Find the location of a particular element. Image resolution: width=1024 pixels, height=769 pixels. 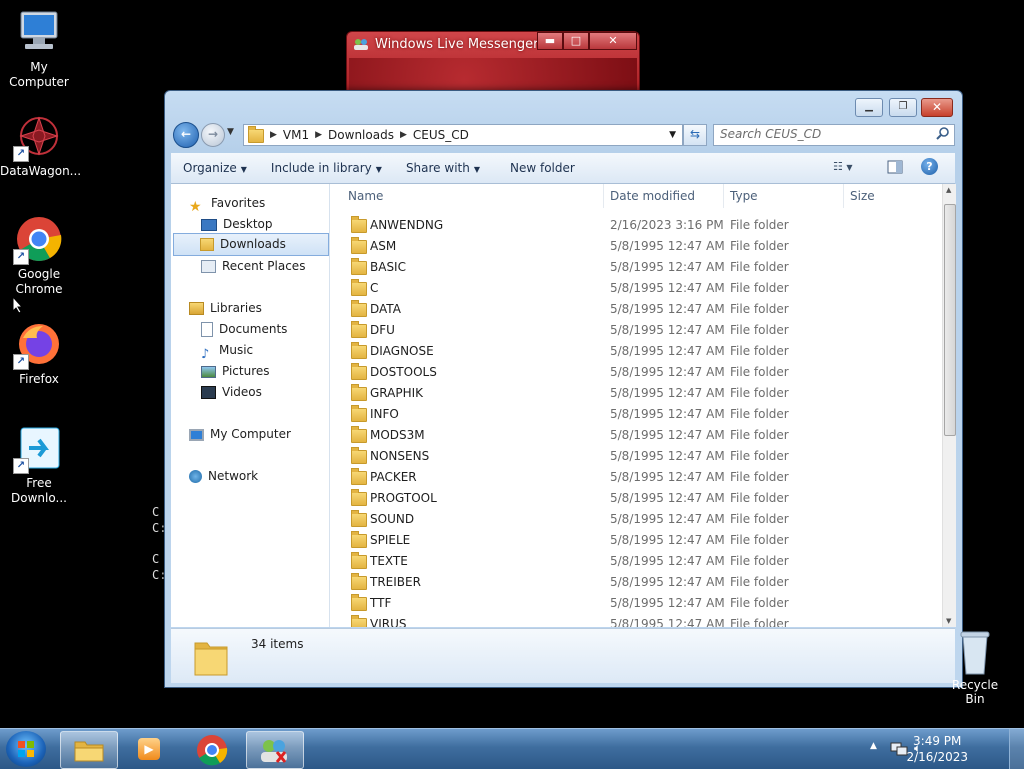

taskbar-messenger is located at coordinates (275, 750).